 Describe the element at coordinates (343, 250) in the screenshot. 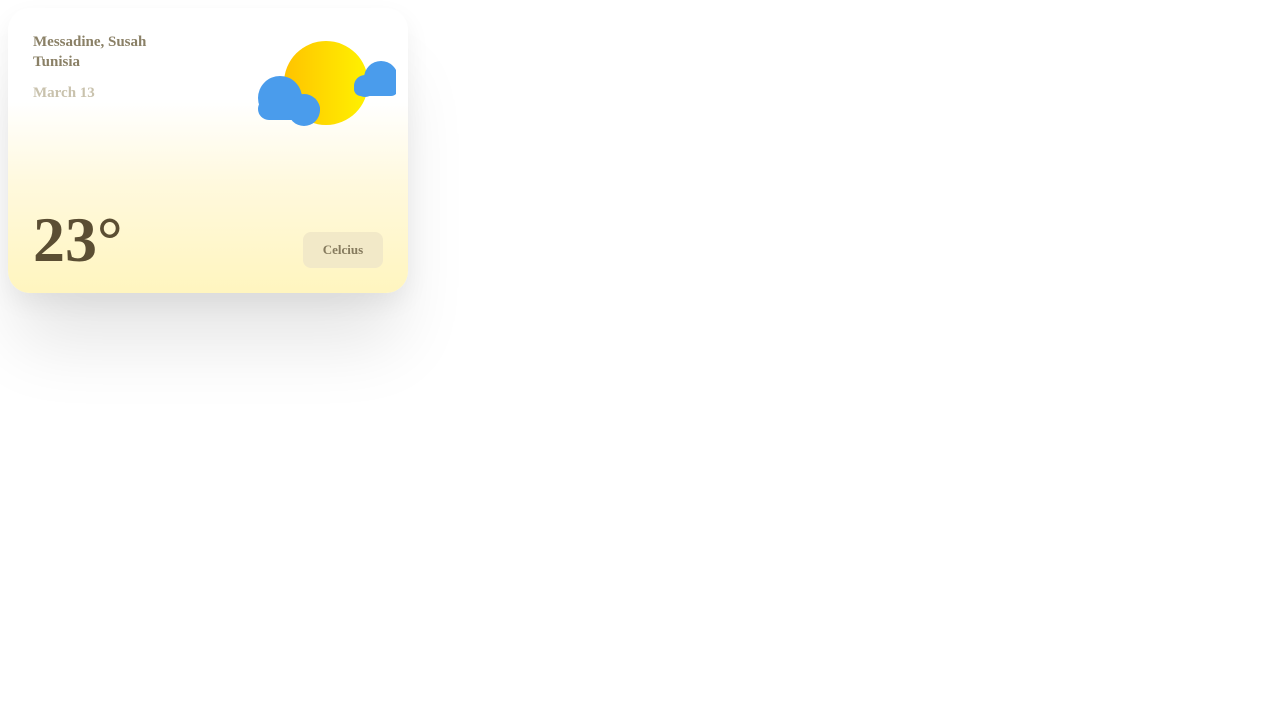

I see `unit-toggle-button: Celcius` at that location.